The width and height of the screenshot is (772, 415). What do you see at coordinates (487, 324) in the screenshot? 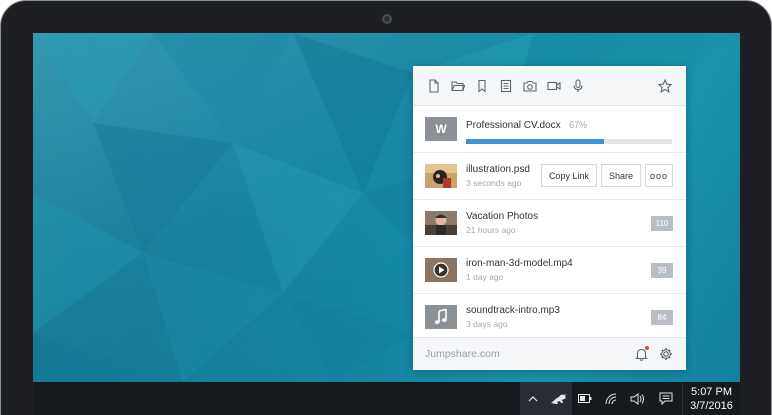
I see `item-time: 3 days ago` at bounding box center [487, 324].